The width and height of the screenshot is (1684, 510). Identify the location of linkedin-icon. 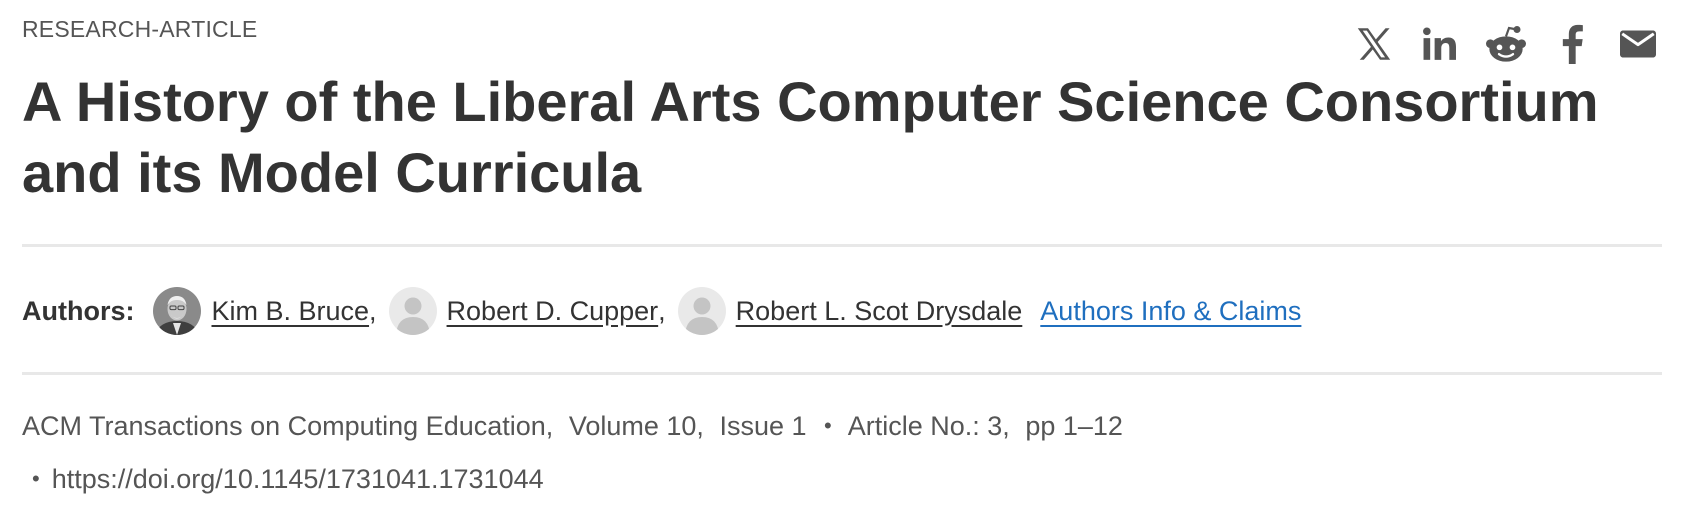
(1439, 43).